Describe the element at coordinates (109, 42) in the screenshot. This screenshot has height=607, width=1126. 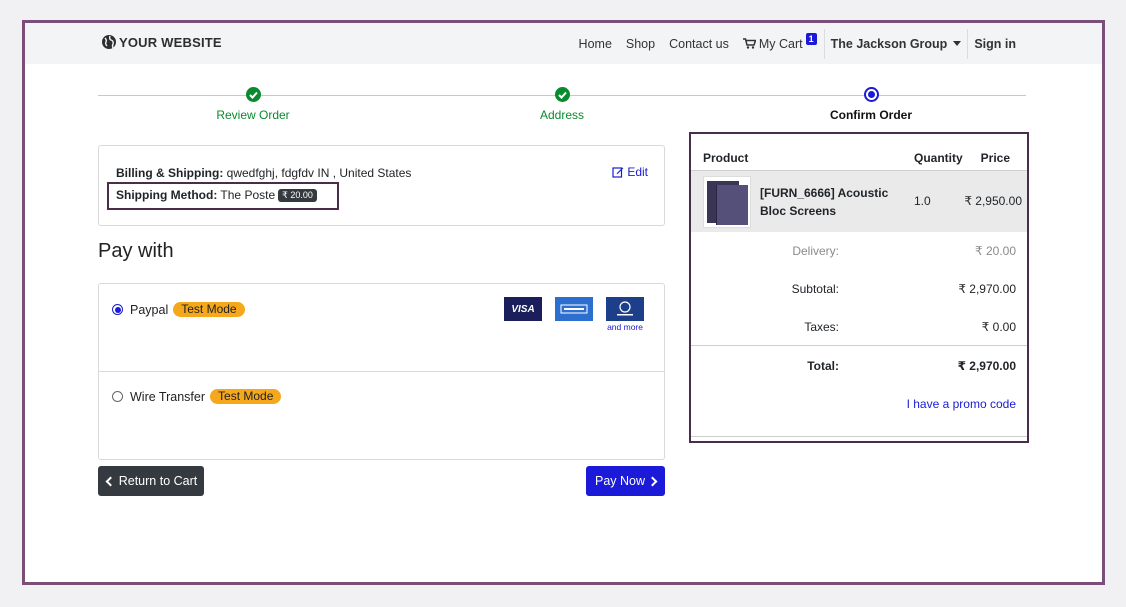
I see `globe-icon` at that location.